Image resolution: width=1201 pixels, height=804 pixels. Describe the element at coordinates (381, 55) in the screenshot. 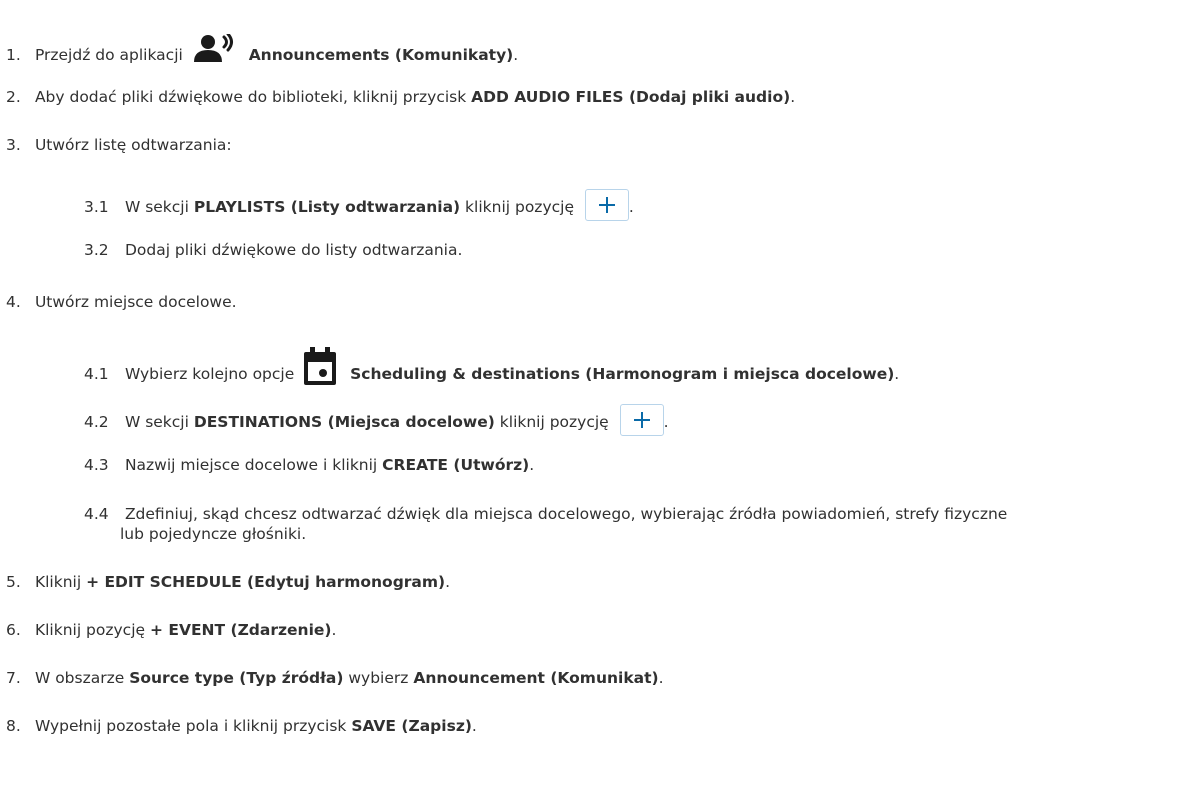

I see `app-name: Announcements (Komunikaty)` at that location.